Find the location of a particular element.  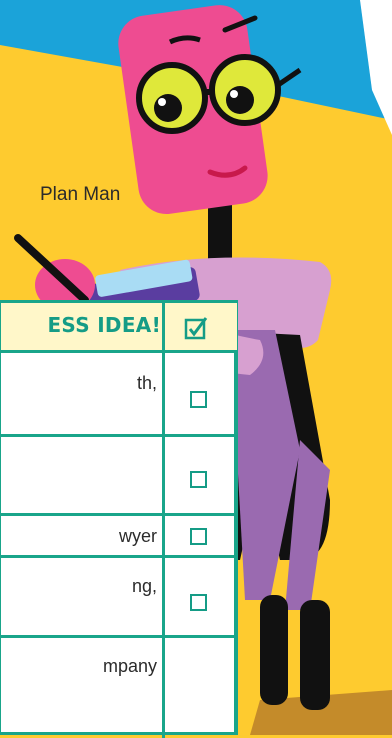

character-label: Plan Man is located at coordinates (80, 194).